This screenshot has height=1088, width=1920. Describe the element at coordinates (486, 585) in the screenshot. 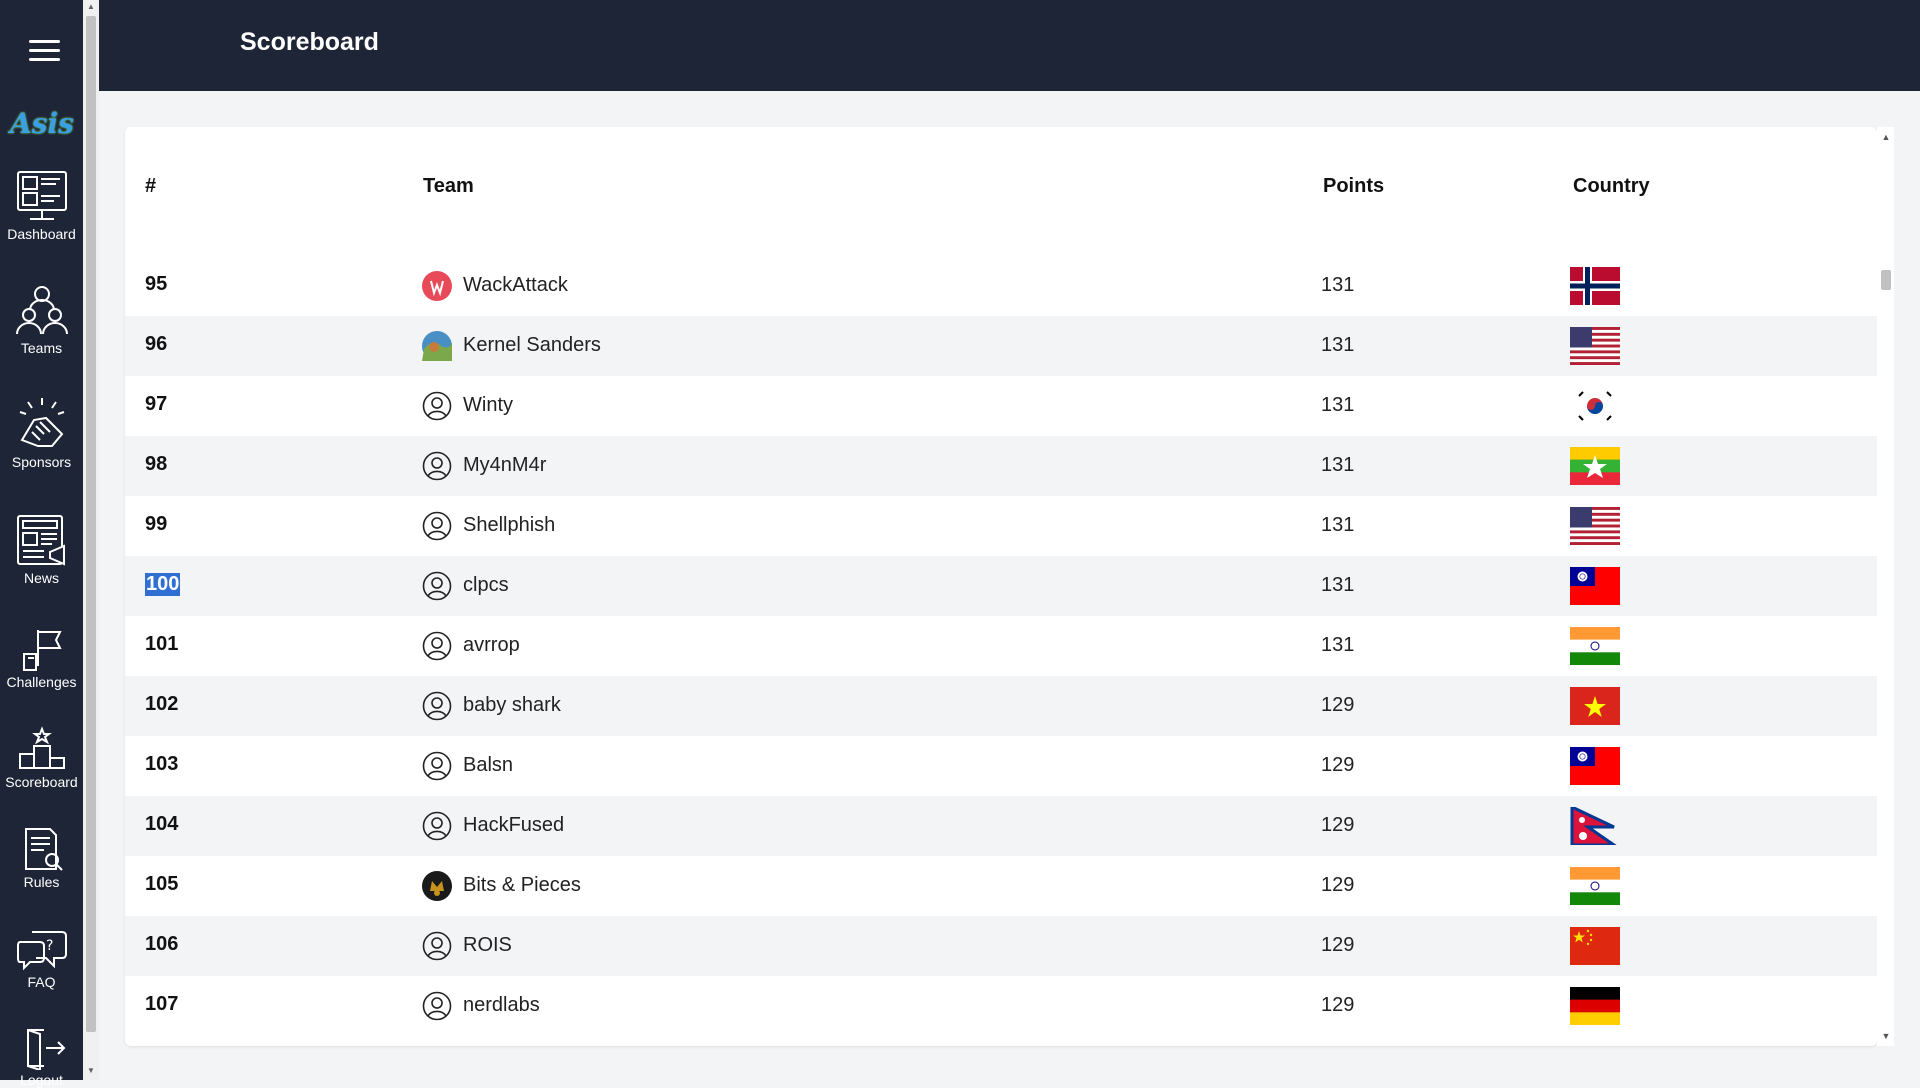

I see `team-name-link: clpcs` at that location.